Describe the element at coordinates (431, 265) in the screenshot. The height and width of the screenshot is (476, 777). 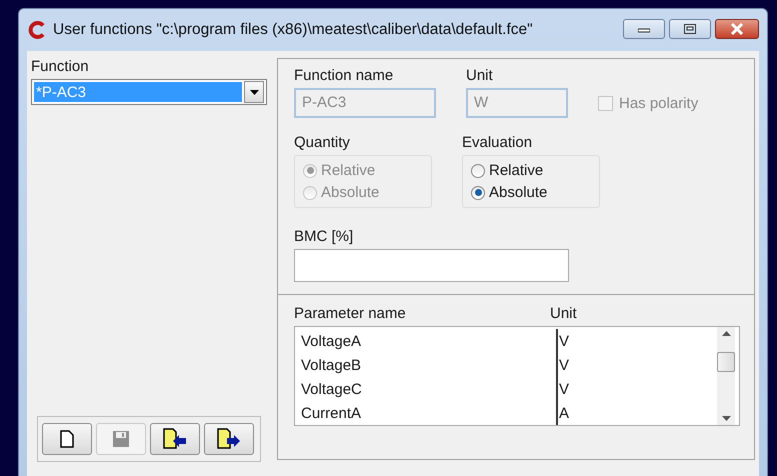
I see `bmc-input-field` at that location.